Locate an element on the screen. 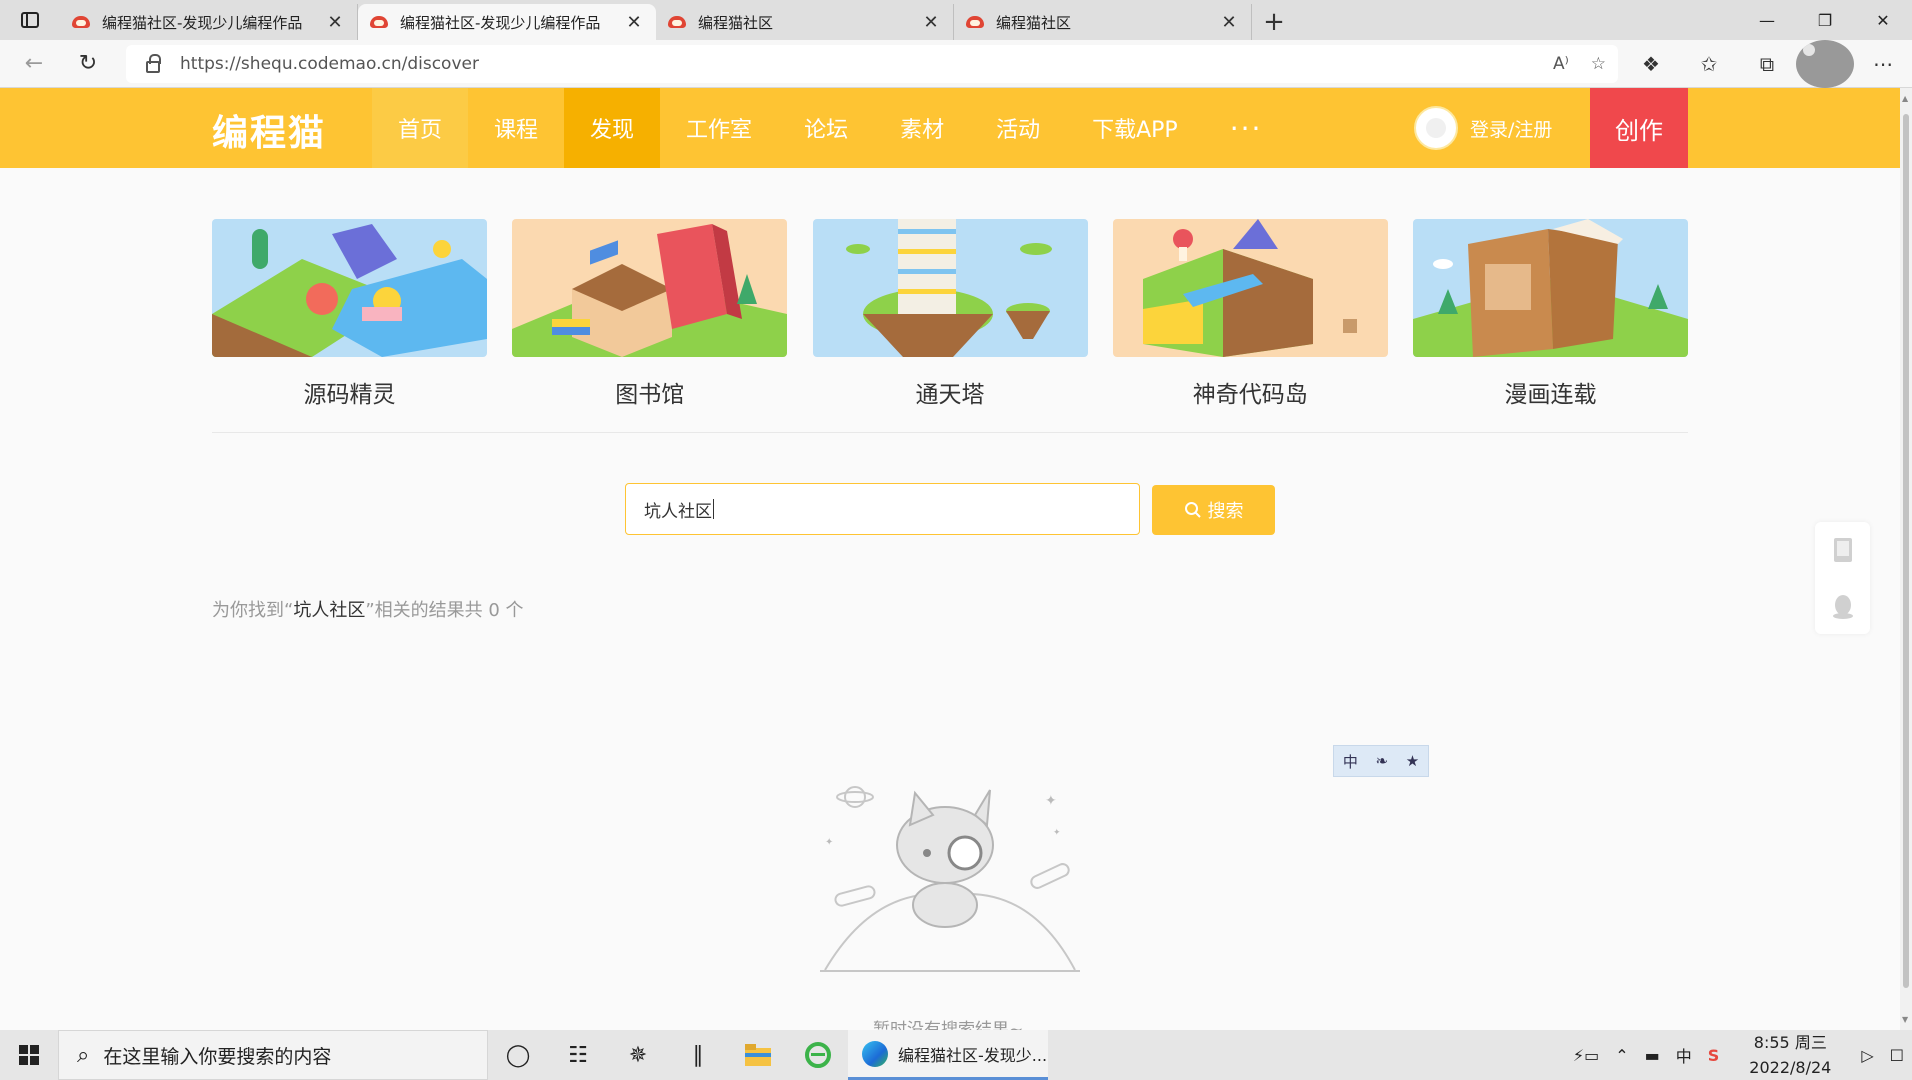 This screenshot has height=1080, width=1912. new-tab-button: + is located at coordinates (1274, 22).